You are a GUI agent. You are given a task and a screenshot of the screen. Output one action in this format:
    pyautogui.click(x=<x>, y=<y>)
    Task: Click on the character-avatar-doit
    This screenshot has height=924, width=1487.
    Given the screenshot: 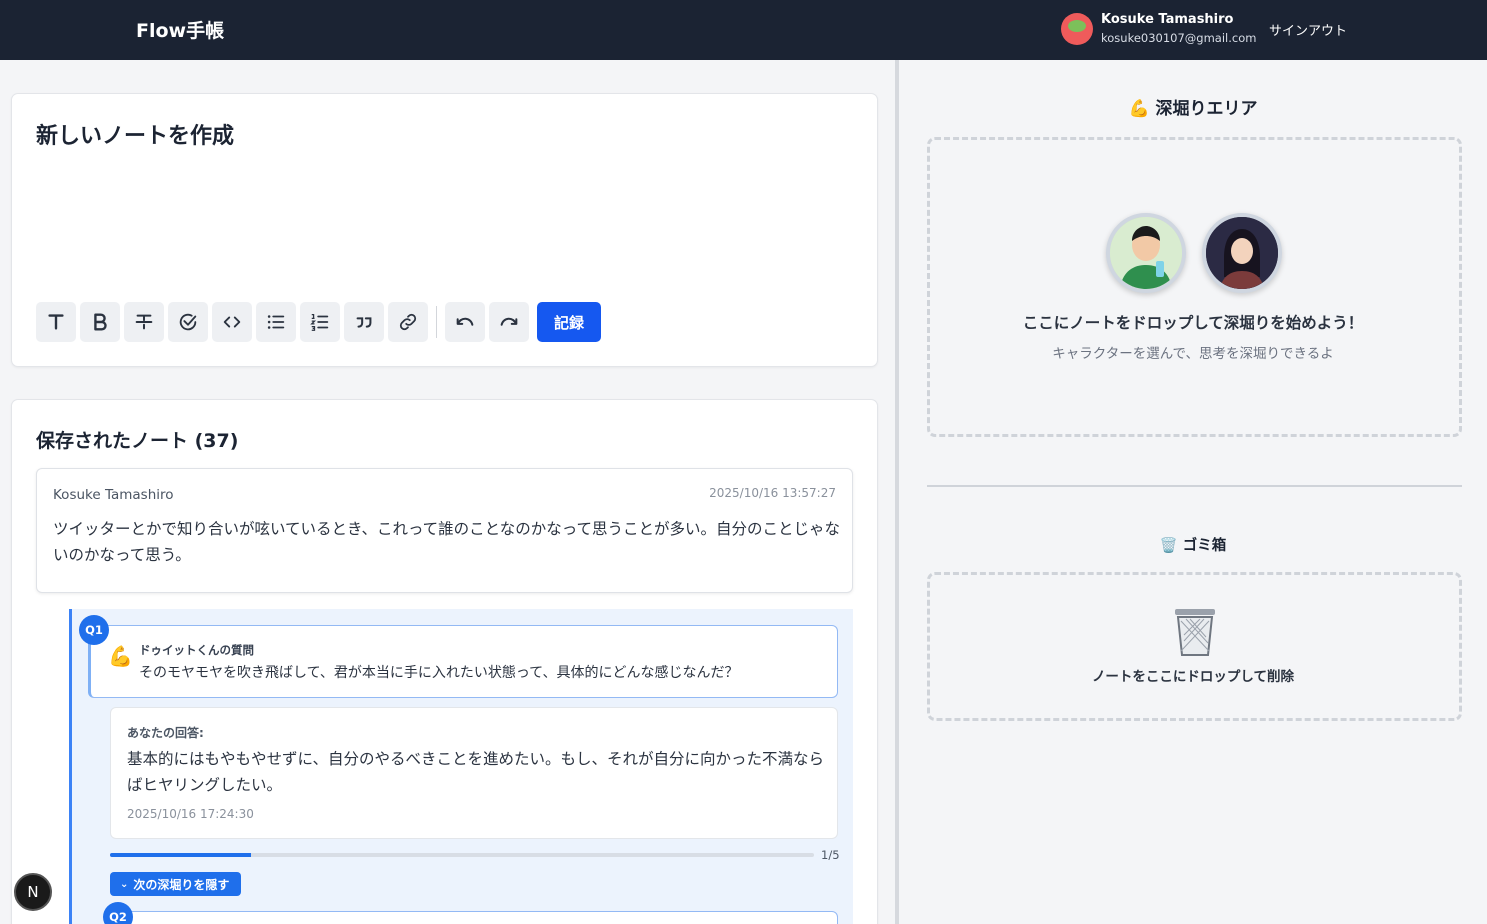 What is the action you would take?
    pyautogui.click(x=1146, y=253)
    